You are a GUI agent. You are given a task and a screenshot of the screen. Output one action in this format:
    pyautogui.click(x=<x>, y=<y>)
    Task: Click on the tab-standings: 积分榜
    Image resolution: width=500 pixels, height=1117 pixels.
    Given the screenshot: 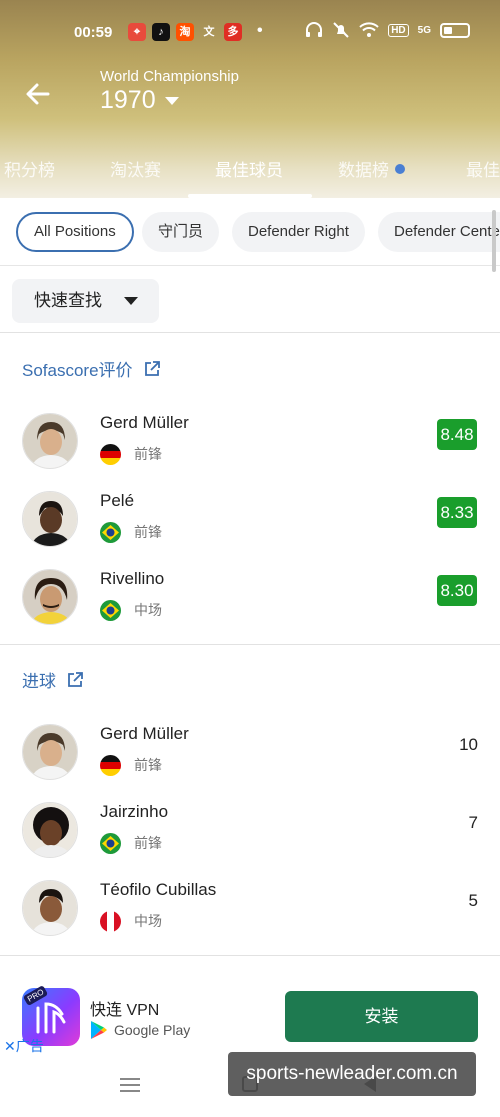 What is the action you would take?
    pyautogui.click(x=29, y=168)
    